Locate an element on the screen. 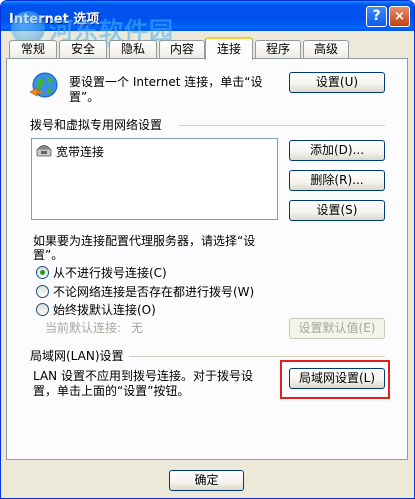 This screenshot has width=415, height=499. close-button: × is located at coordinates (399, 16).